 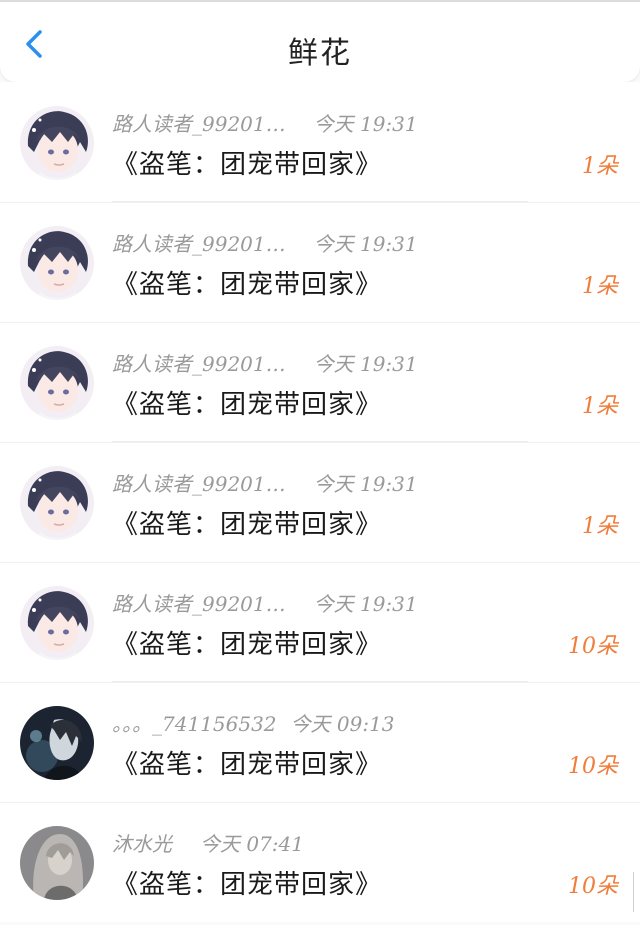 What do you see at coordinates (342, 724) in the screenshot?
I see `timestamp: 今天 09:13` at bounding box center [342, 724].